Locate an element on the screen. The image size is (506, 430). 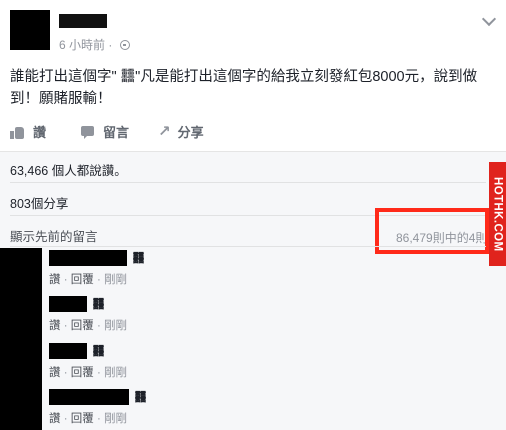
chevron-down-icon is located at coordinates (489, 19).